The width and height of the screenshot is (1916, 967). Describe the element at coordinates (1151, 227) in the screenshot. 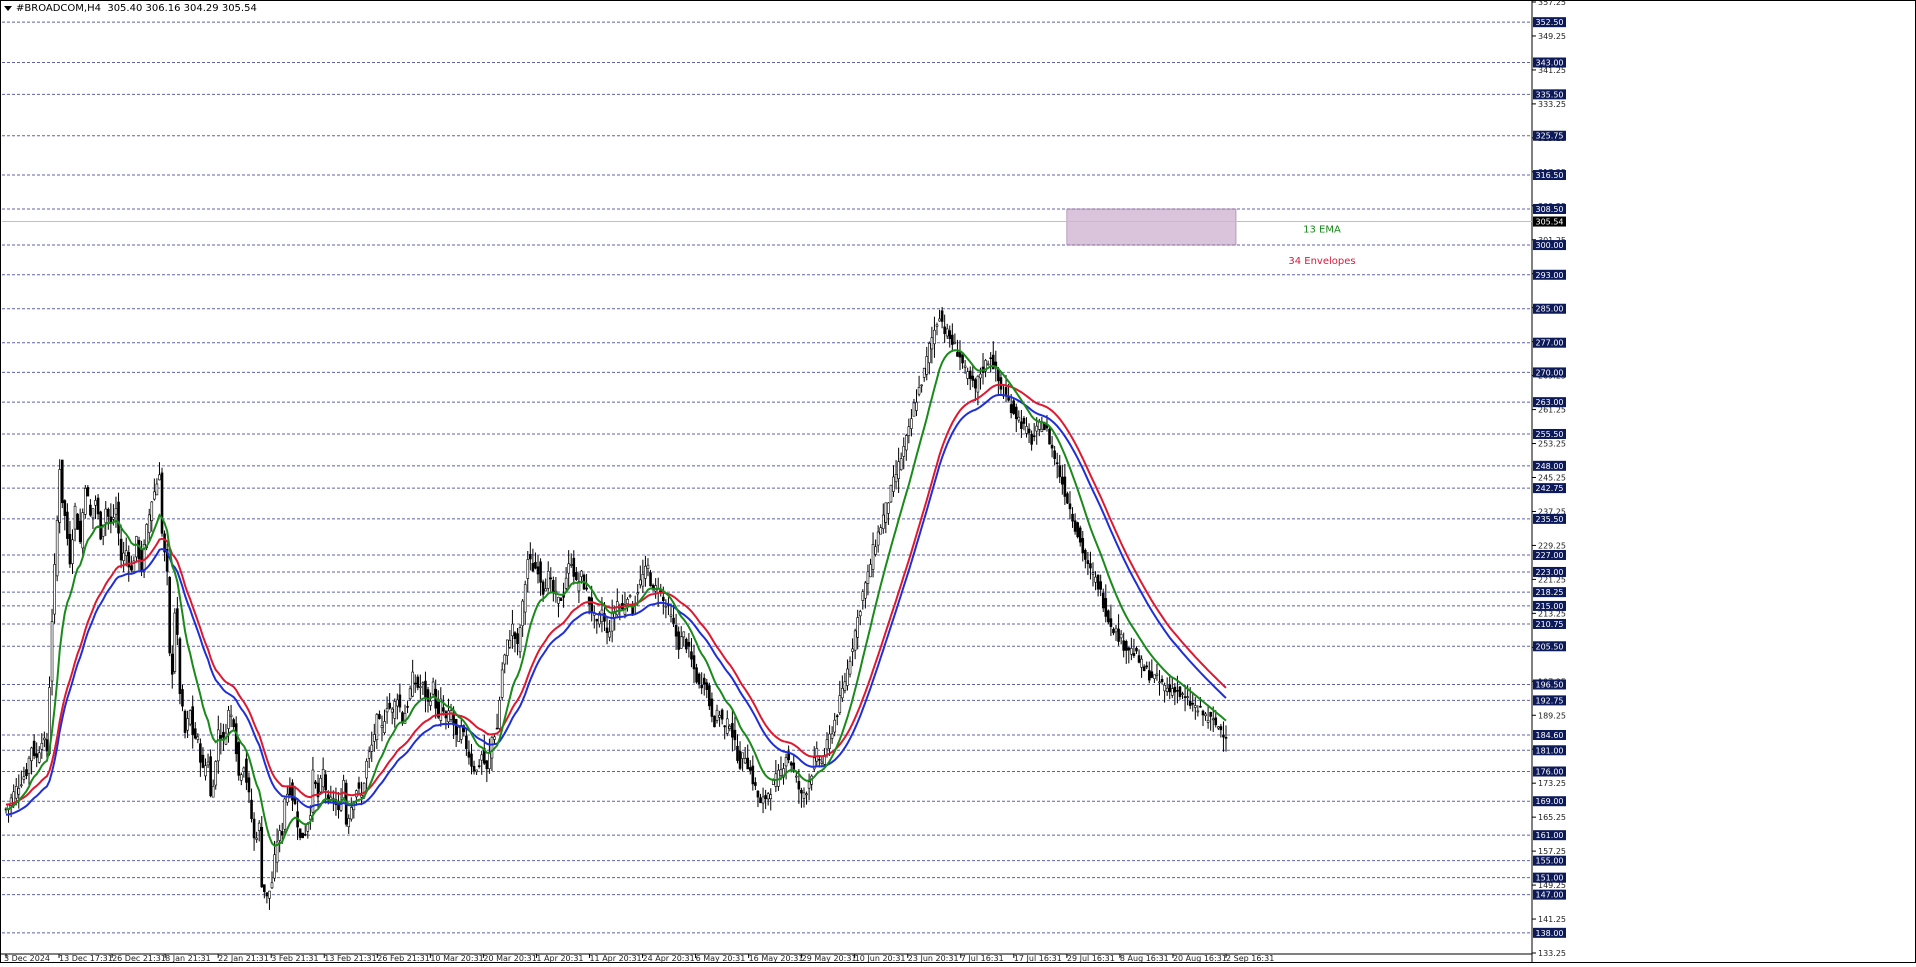

I see `resistance-zone` at that location.